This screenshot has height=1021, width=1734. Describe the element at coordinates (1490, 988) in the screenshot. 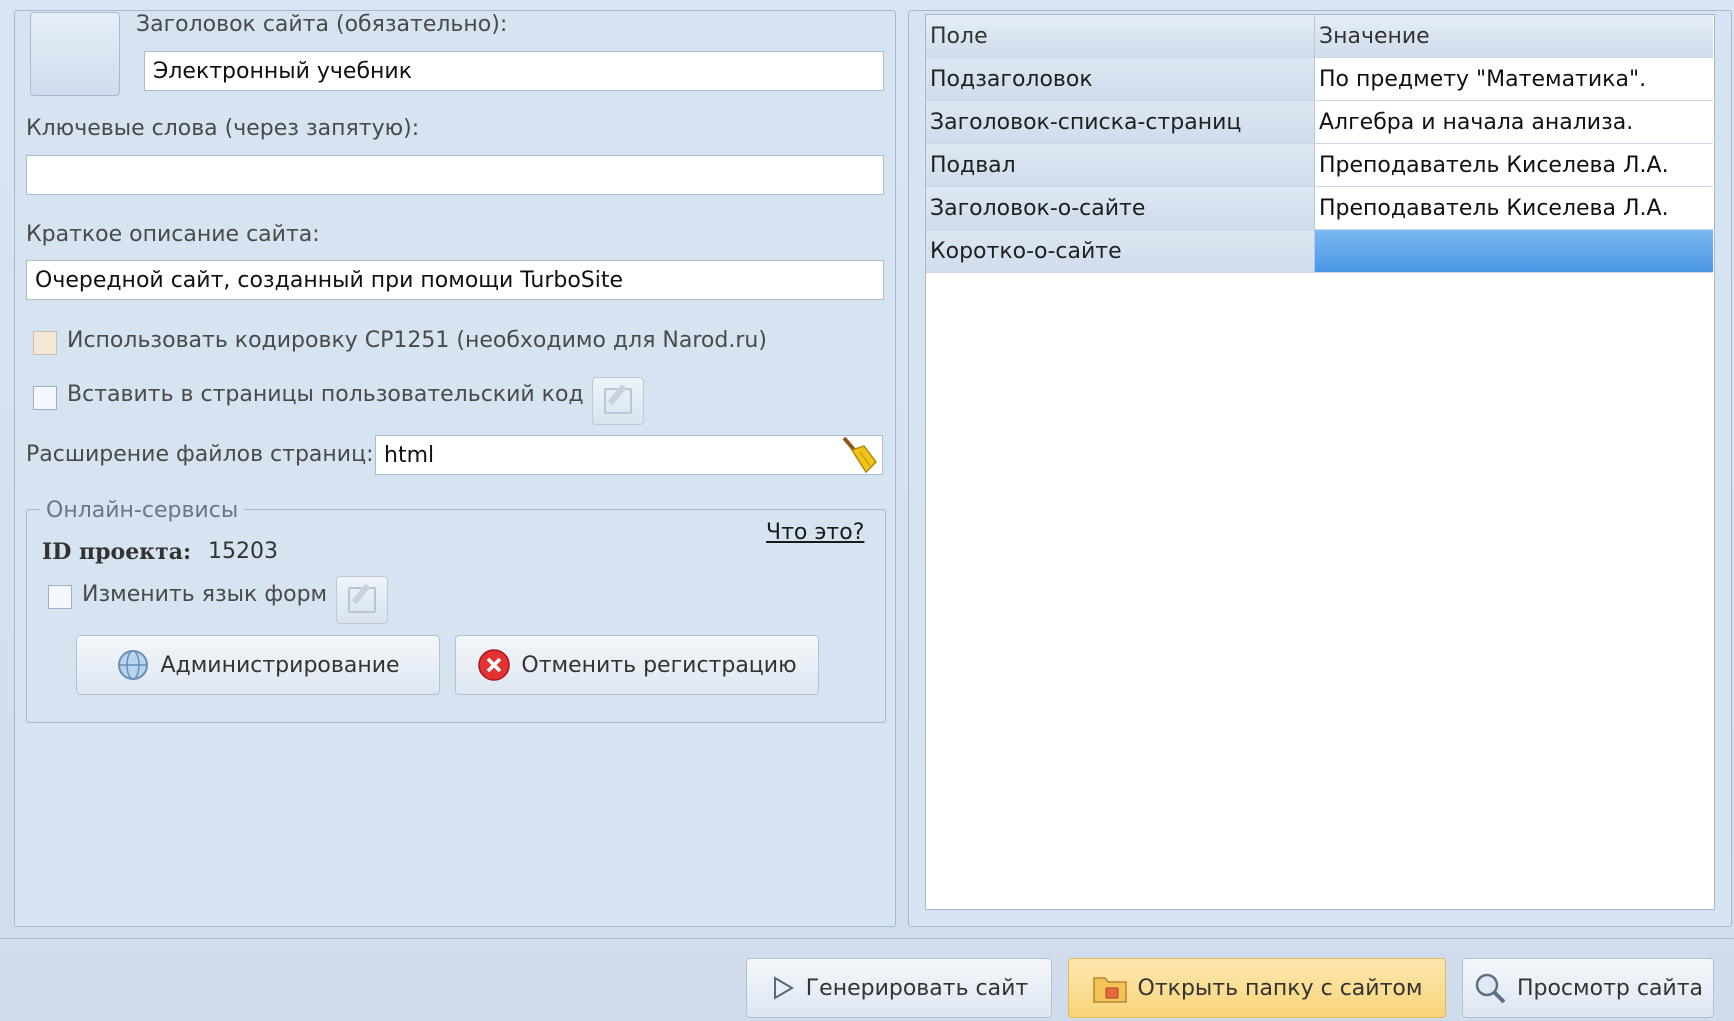

I see `magnifier-icon` at that location.